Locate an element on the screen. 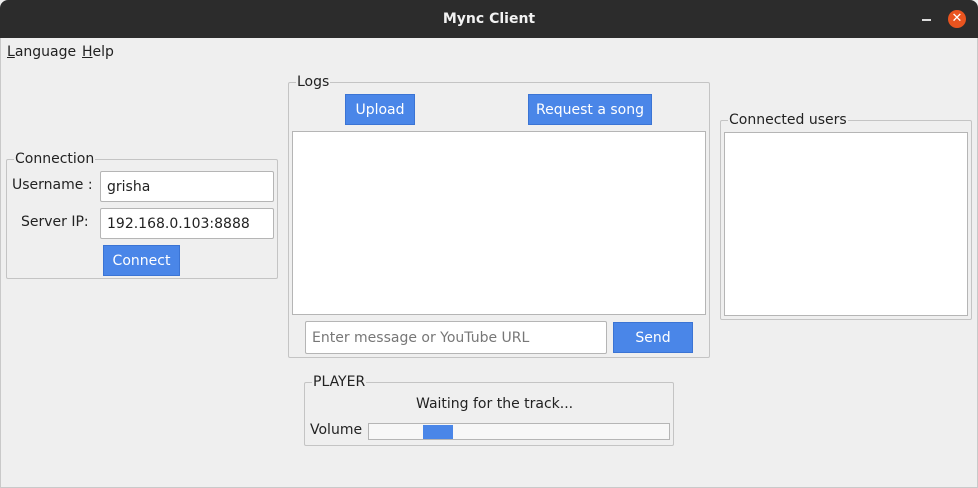  window-title: Mync Client is located at coordinates (489, 19).